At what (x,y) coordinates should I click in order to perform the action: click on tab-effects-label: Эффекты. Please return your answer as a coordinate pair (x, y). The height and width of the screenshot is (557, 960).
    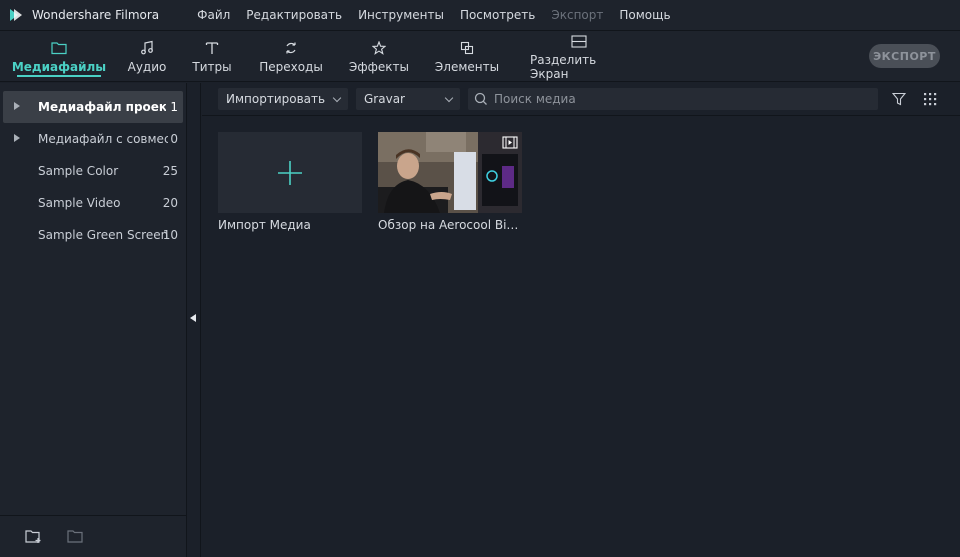
    Looking at the image, I should click on (379, 67).